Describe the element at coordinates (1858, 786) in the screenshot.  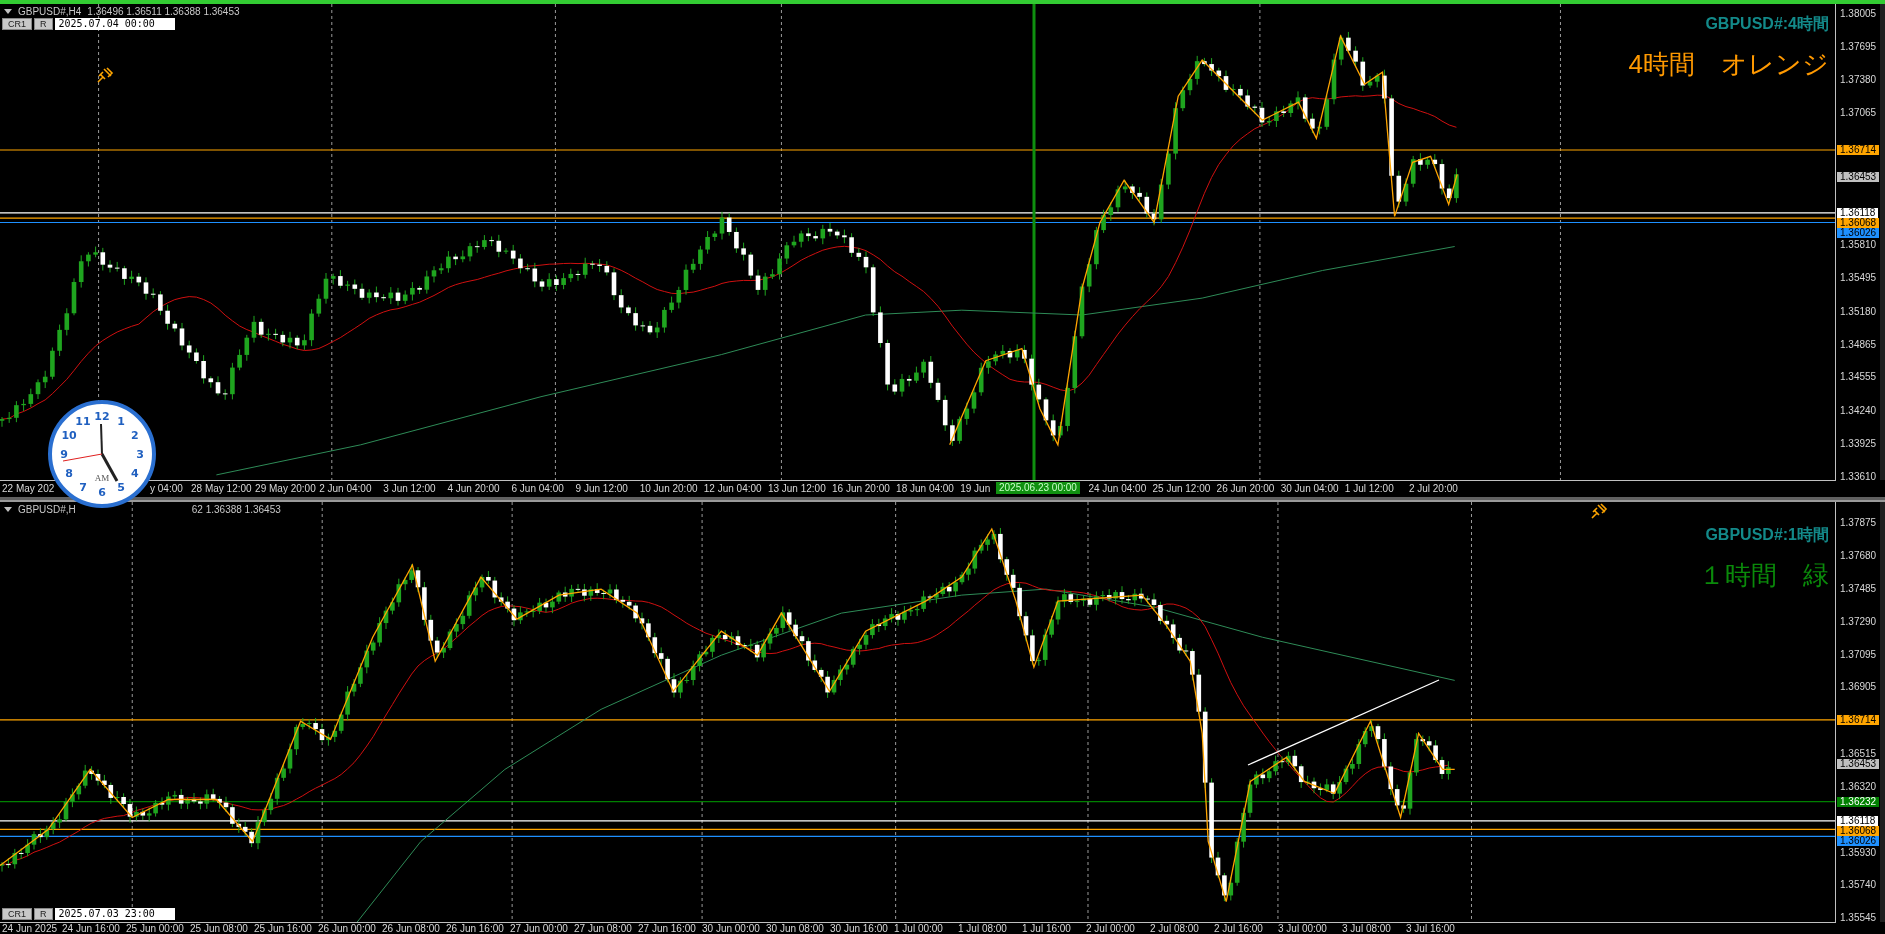
I see `price-axis-label: 1.36320` at that location.